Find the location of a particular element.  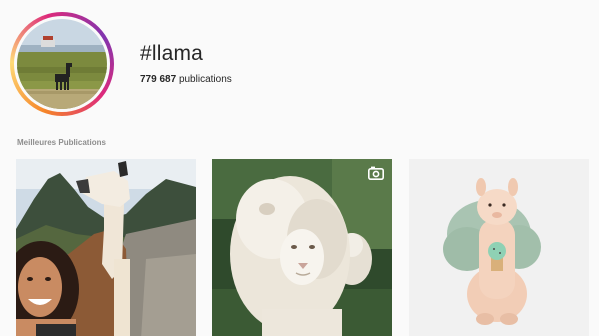

video-icon is located at coordinates (376, 173).